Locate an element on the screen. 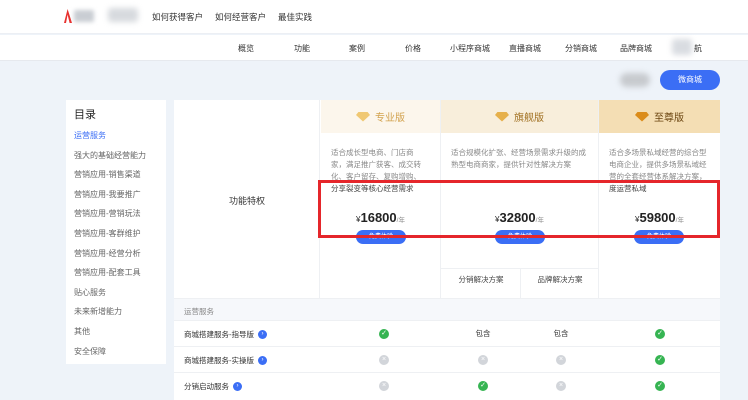  top-nav-item: 最佳实践 is located at coordinates (295, 17).